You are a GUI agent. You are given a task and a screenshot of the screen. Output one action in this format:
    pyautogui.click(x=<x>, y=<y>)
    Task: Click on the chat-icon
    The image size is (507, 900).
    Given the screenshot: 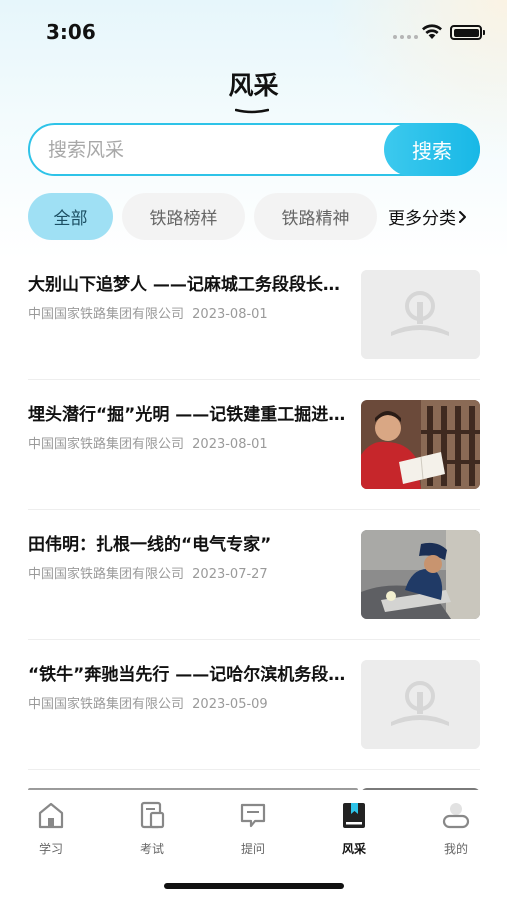 What is the action you would take?
    pyautogui.click(x=253, y=815)
    